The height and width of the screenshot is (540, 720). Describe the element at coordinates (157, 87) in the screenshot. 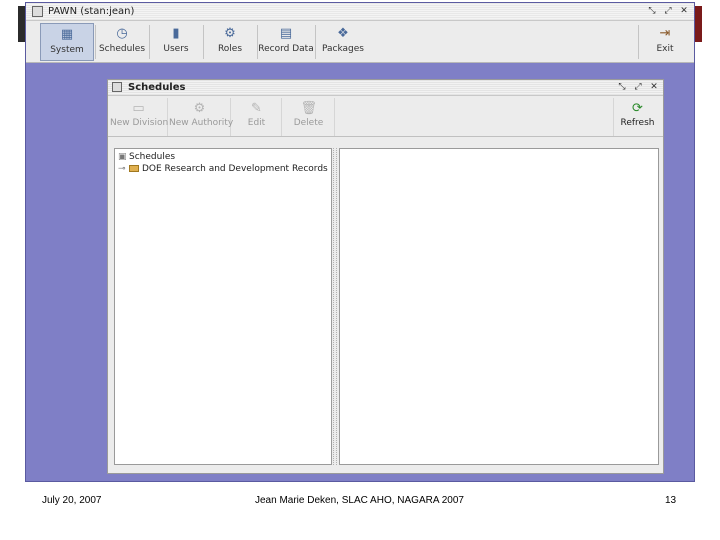

I see `schedules-window-title: Schedules` at that location.